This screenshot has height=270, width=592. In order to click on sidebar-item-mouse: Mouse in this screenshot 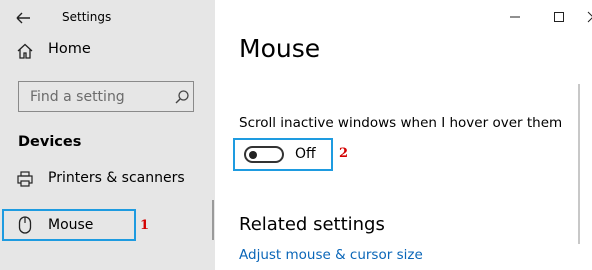, I will do `click(69, 225)`.